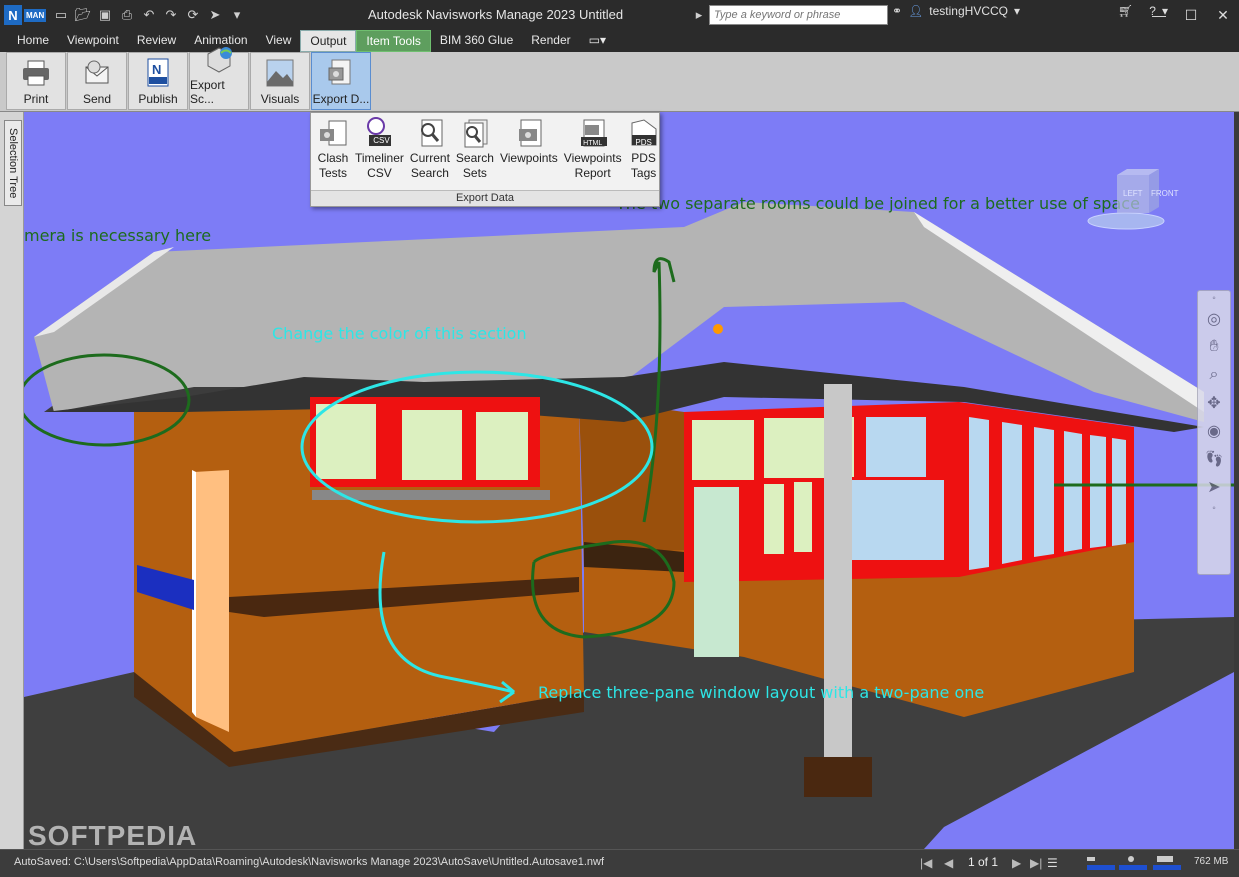  I want to click on help-search-input, so click(798, 15).